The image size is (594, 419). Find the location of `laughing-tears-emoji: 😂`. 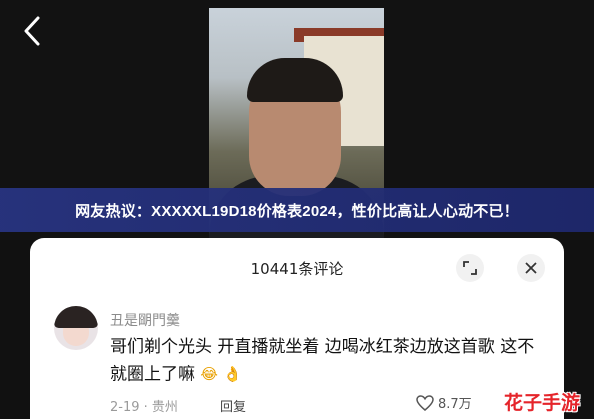

laughing-tears-emoji: 😂 is located at coordinates (209, 374).